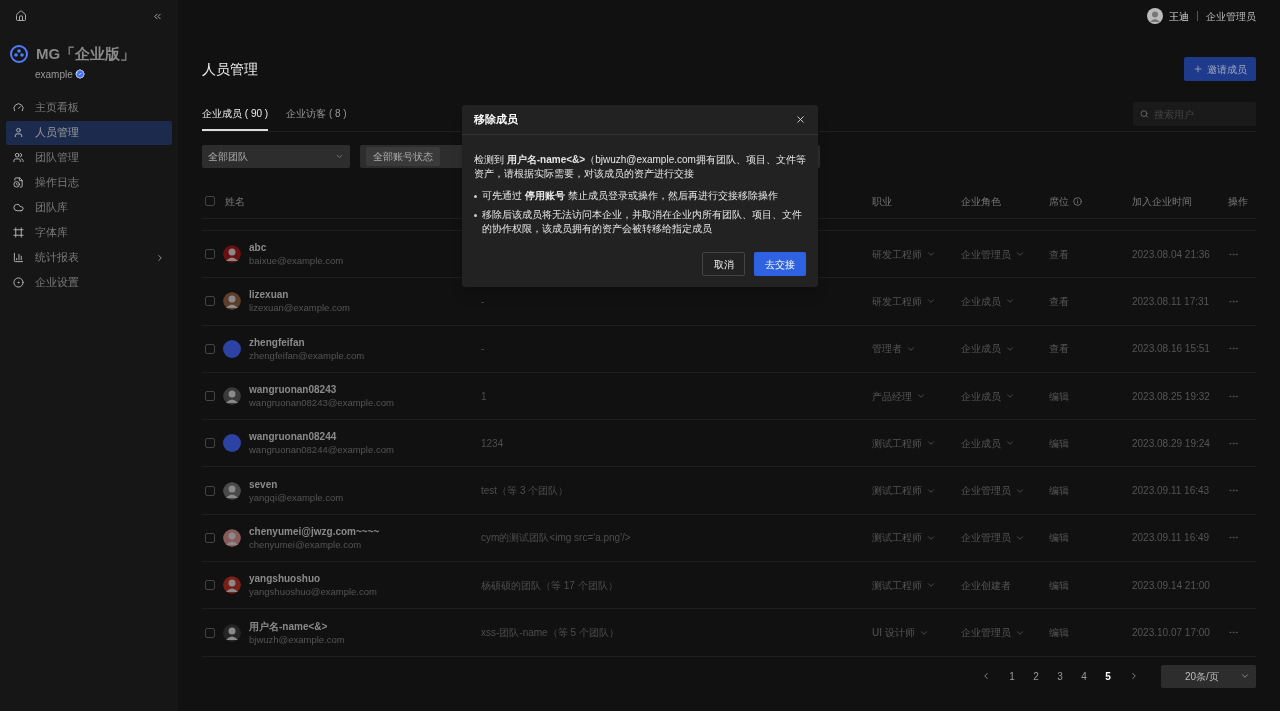 This screenshot has width=1280, height=711. I want to click on dialog-message: 检测到 用户名-name<&>（bjwuzh@example.com拥有团队、项目、文件等资产，请根据实际需要，对该成员的资产进行交接, so click(640, 167).